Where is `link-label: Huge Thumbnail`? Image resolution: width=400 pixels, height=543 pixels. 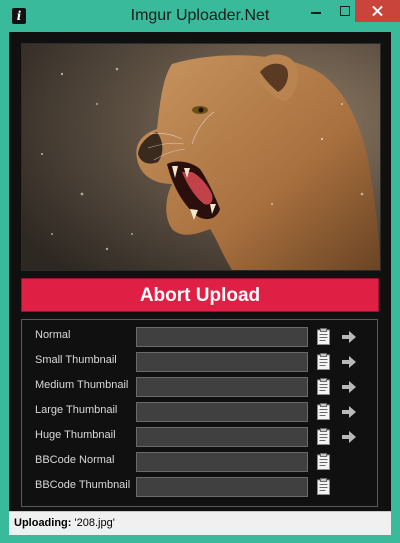
link-label: Huge Thumbnail is located at coordinates (75, 435).